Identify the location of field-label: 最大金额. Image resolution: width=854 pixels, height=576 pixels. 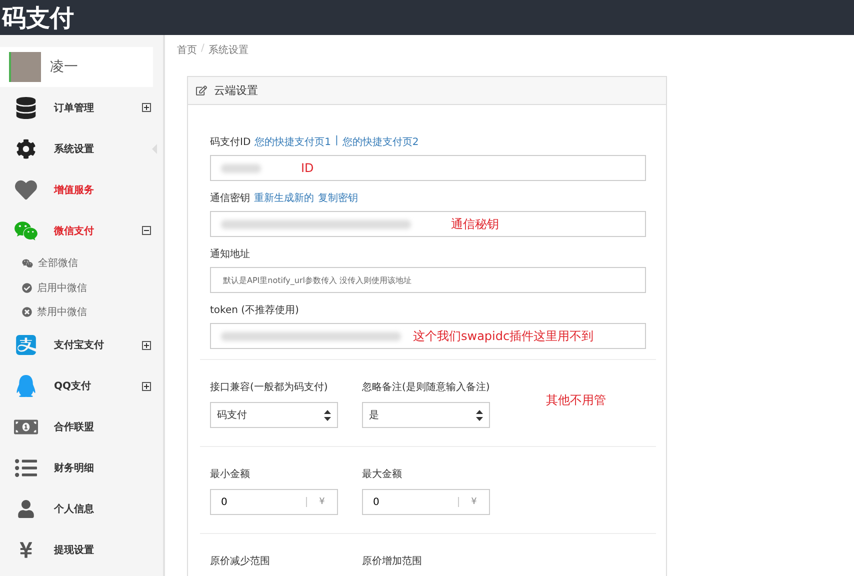
(382, 475).